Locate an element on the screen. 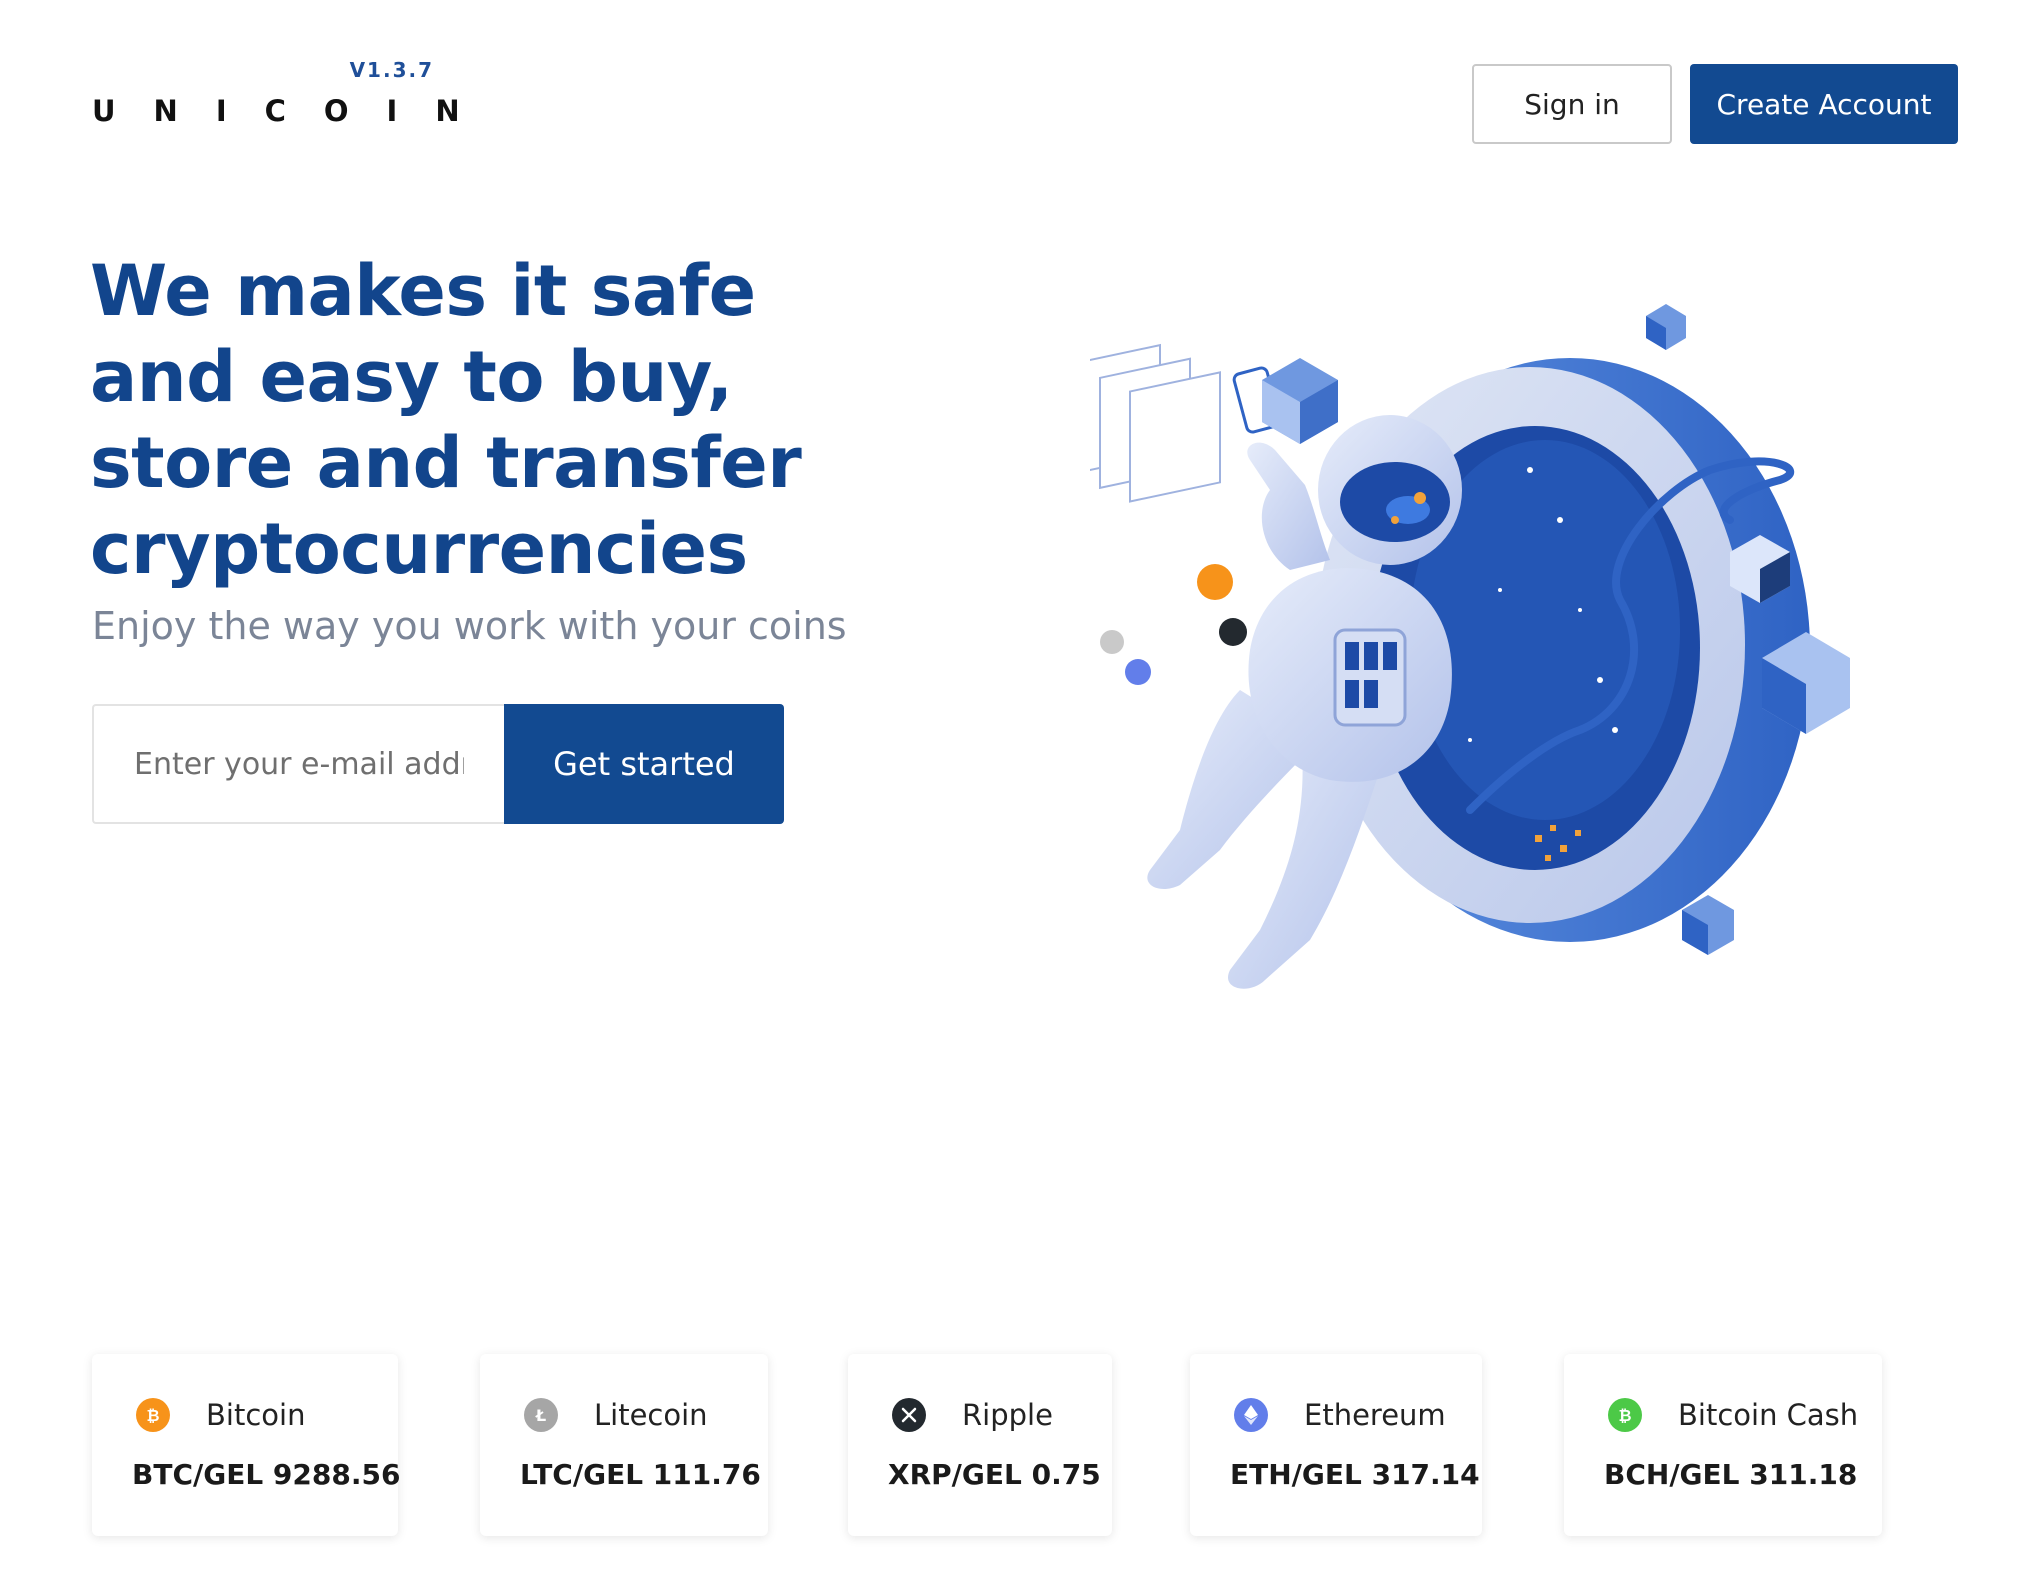 The height and width of the screenshot is (1590, 2042). bitcoin-cash-icon: ₿ is located at coordinates (1625, 1415).